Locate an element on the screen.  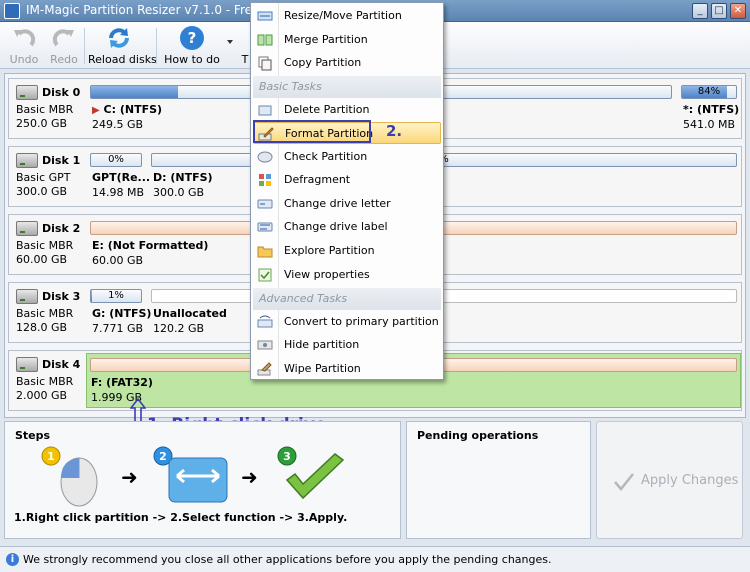
svg-text: 1 is located at coordinates (51, 456).